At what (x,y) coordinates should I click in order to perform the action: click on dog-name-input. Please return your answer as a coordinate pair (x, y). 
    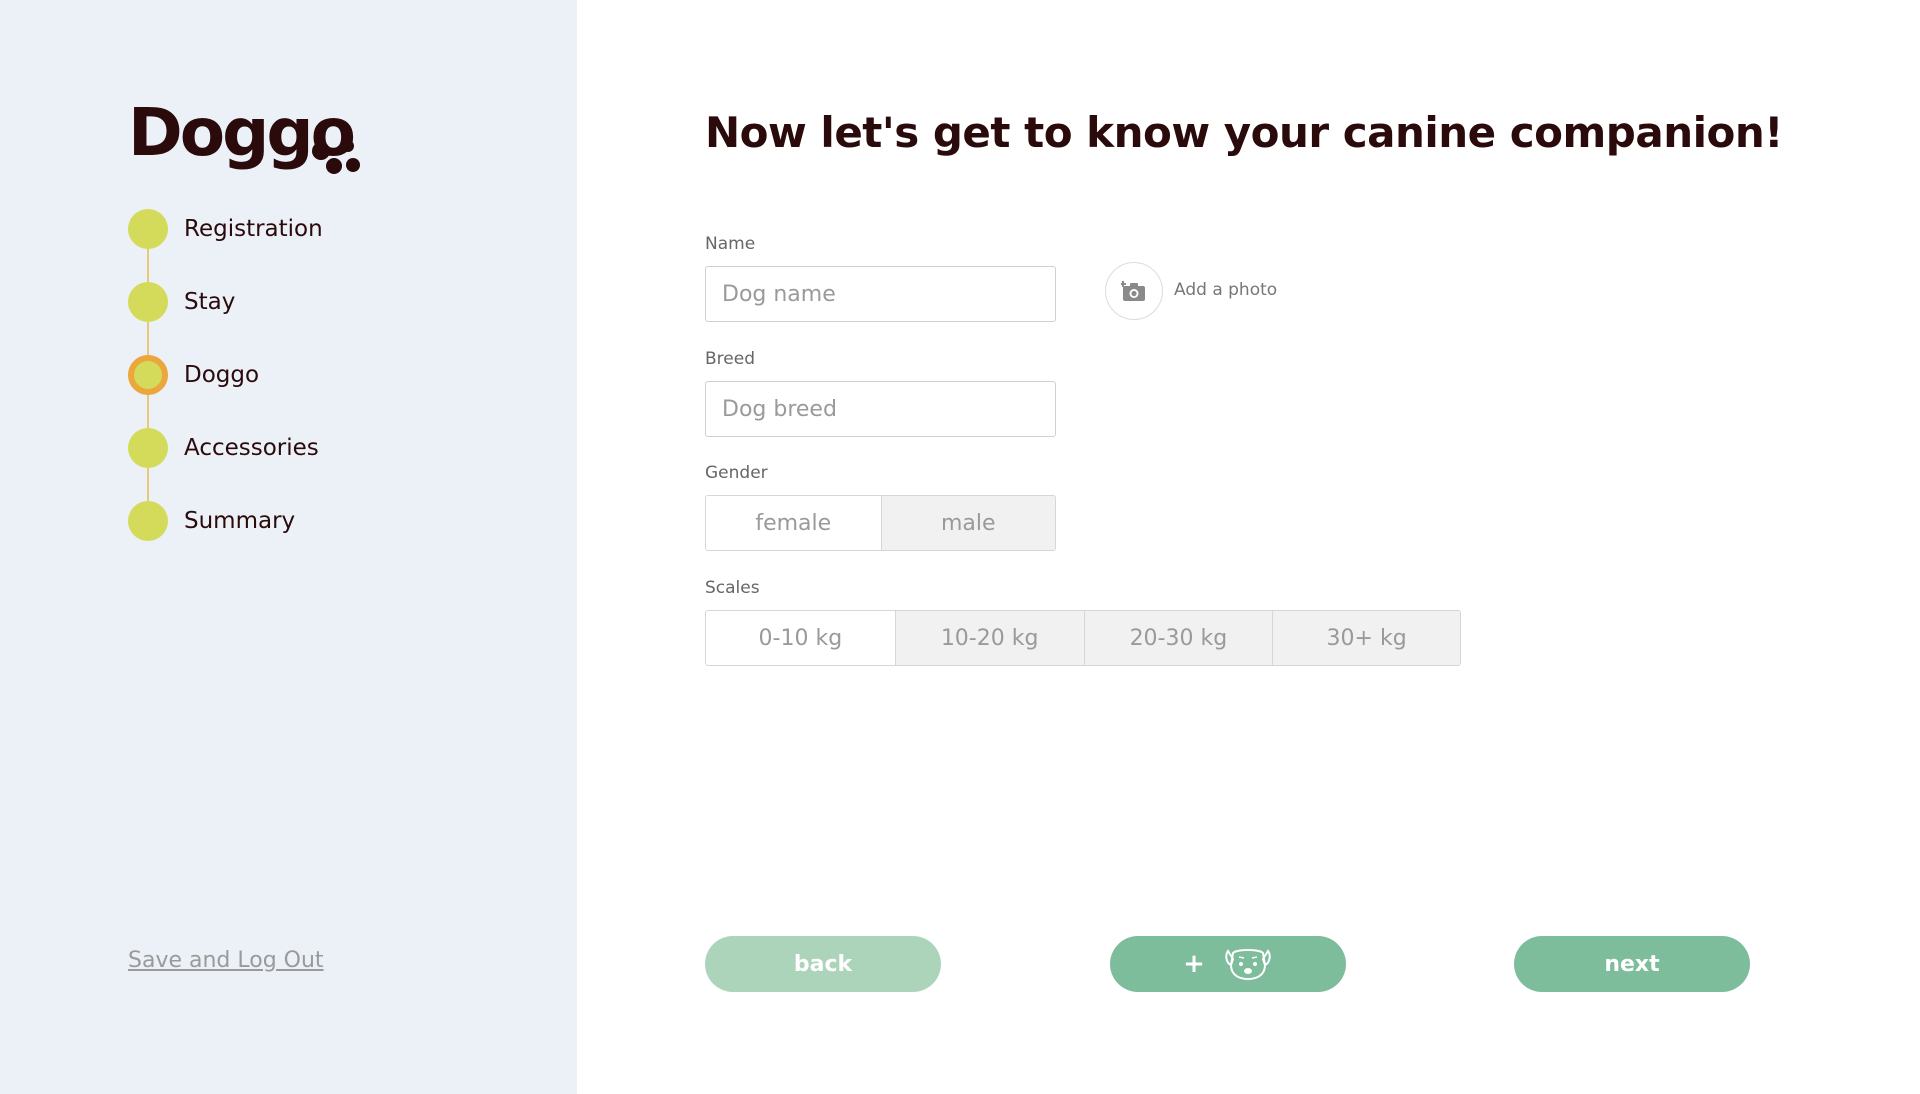
    Looking at the image, I should click on (880, 294).